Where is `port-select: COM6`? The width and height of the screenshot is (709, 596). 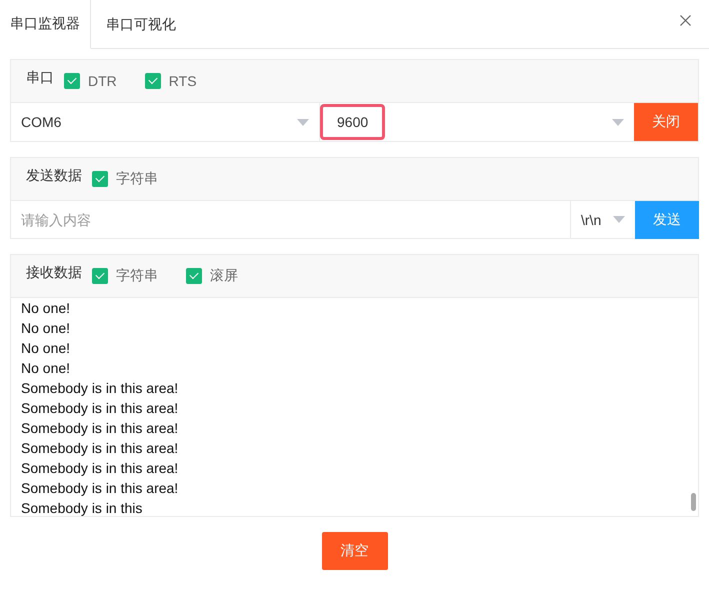 port-select: COM6 is located at coordinates (165, 122).